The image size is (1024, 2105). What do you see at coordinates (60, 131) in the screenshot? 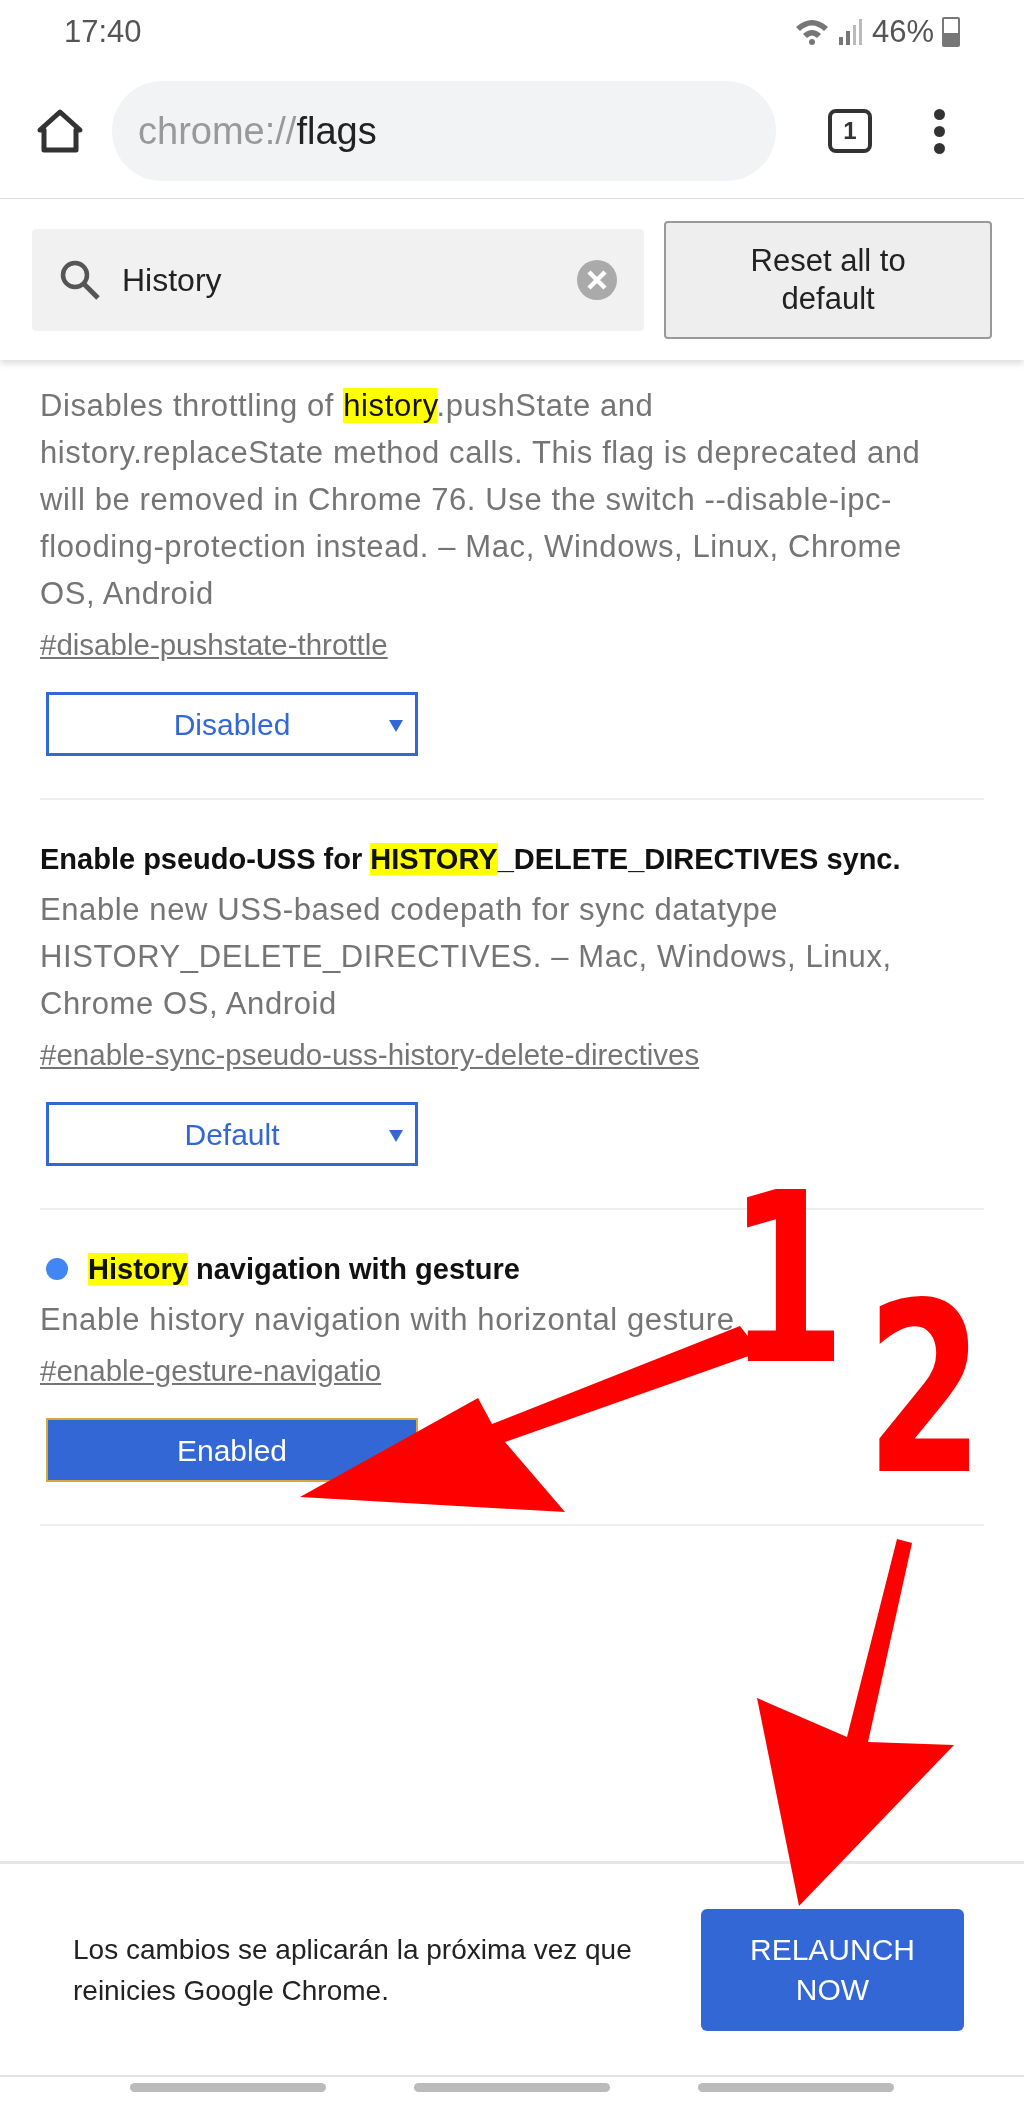
I see `home-icon` at bounding box center [60, 131].